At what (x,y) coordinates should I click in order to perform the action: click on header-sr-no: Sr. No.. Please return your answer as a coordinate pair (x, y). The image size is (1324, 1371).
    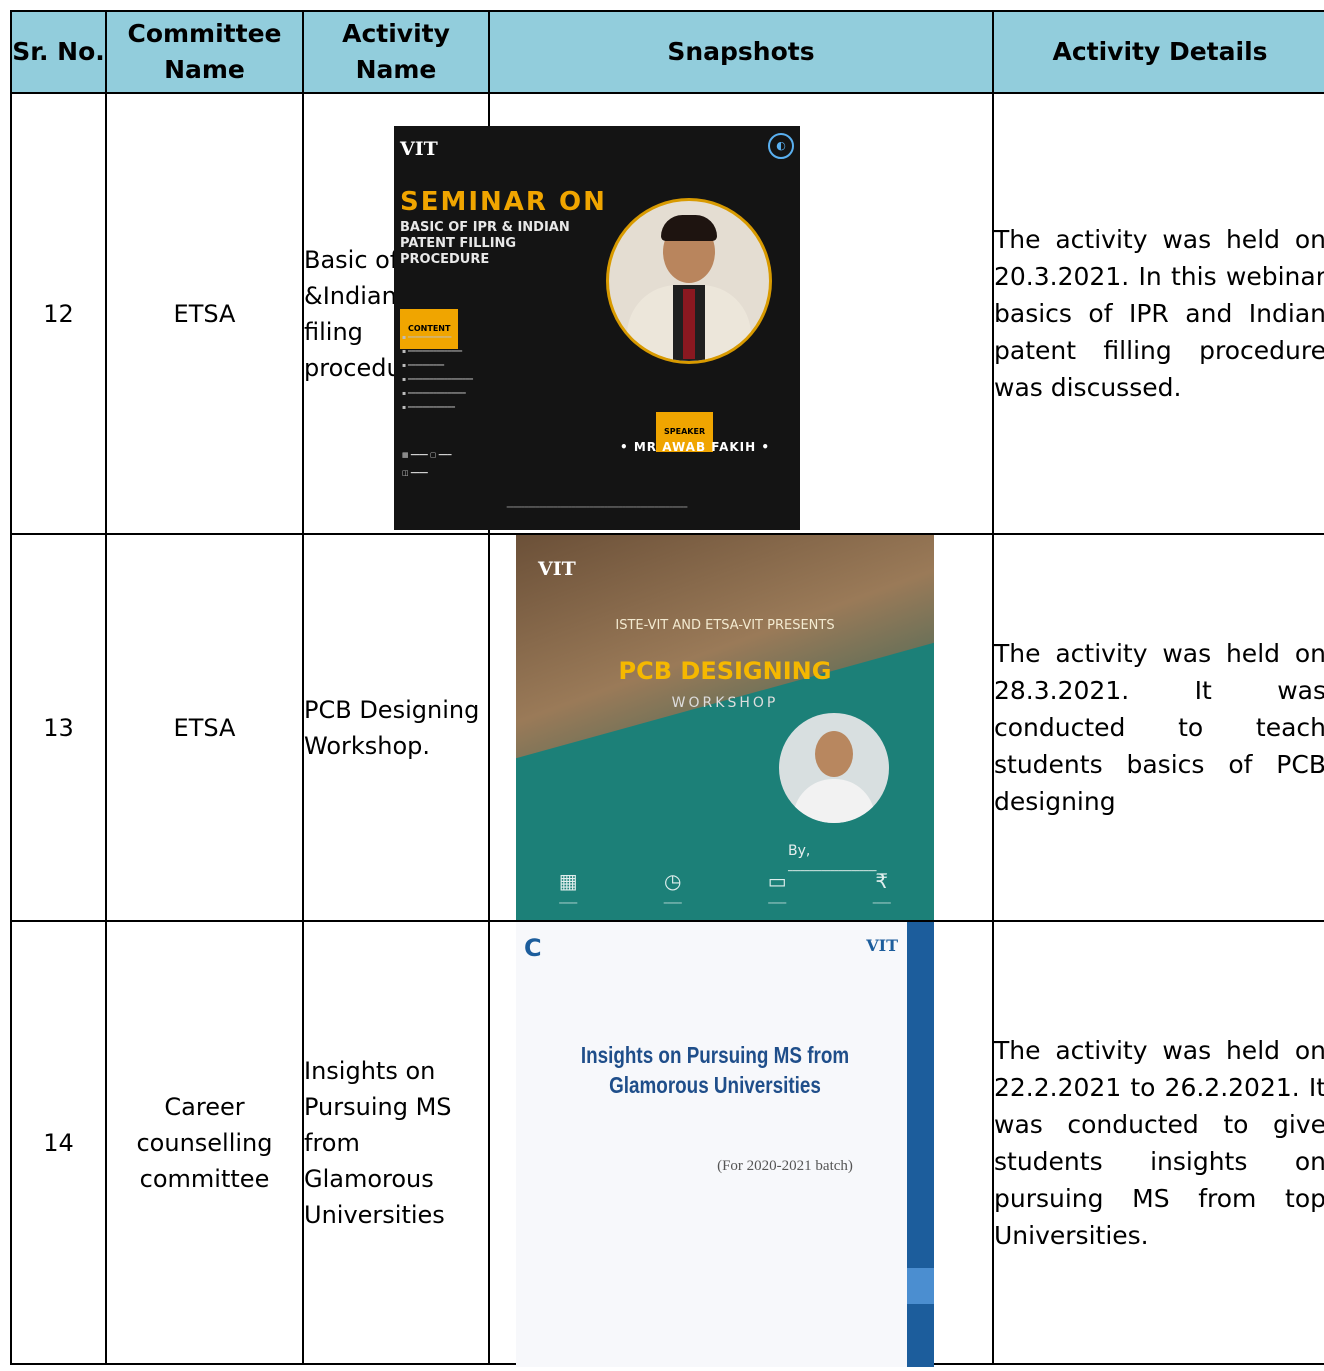
    Looking at the image, I should click on (58, 52).